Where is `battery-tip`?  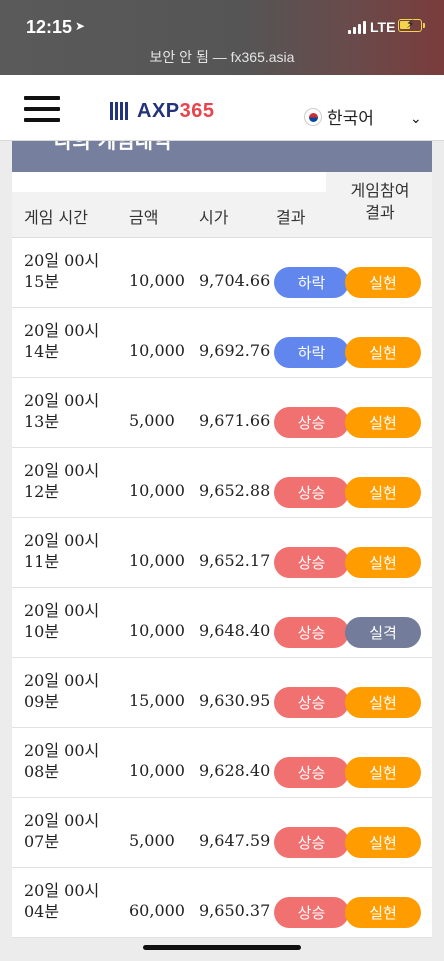 battery-tip is located at coordinates (424, 25).